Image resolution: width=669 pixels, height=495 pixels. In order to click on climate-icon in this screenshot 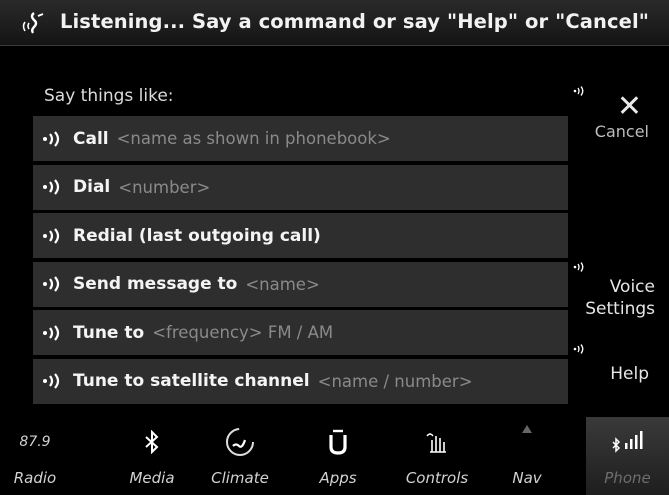, I will do `click(240, 442)`.